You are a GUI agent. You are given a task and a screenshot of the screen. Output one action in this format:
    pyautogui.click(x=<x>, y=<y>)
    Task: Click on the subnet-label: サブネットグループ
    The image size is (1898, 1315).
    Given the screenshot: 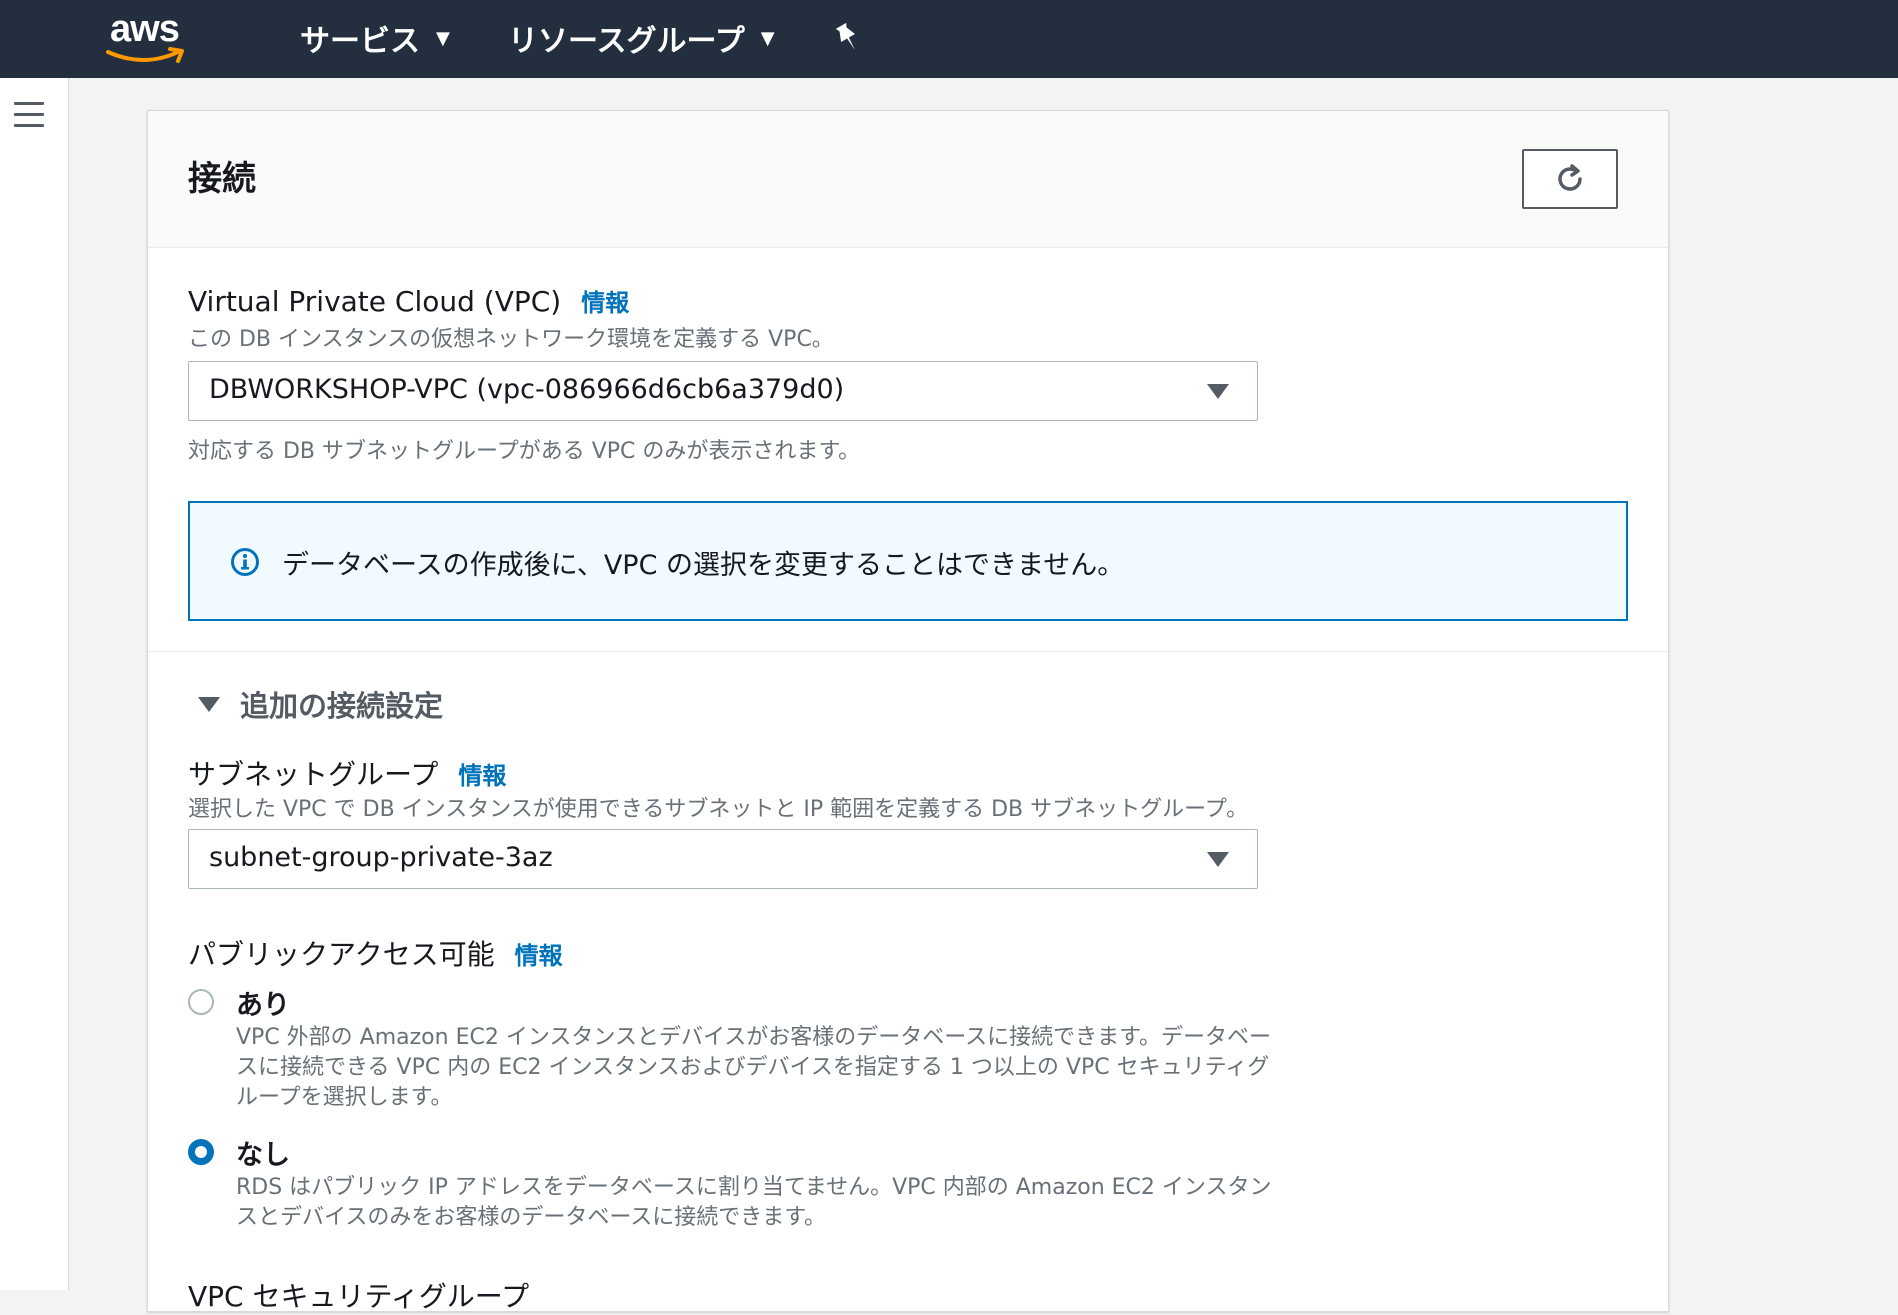 What is the action you would take?
    pyautogui.click(x=313, y=774)
    